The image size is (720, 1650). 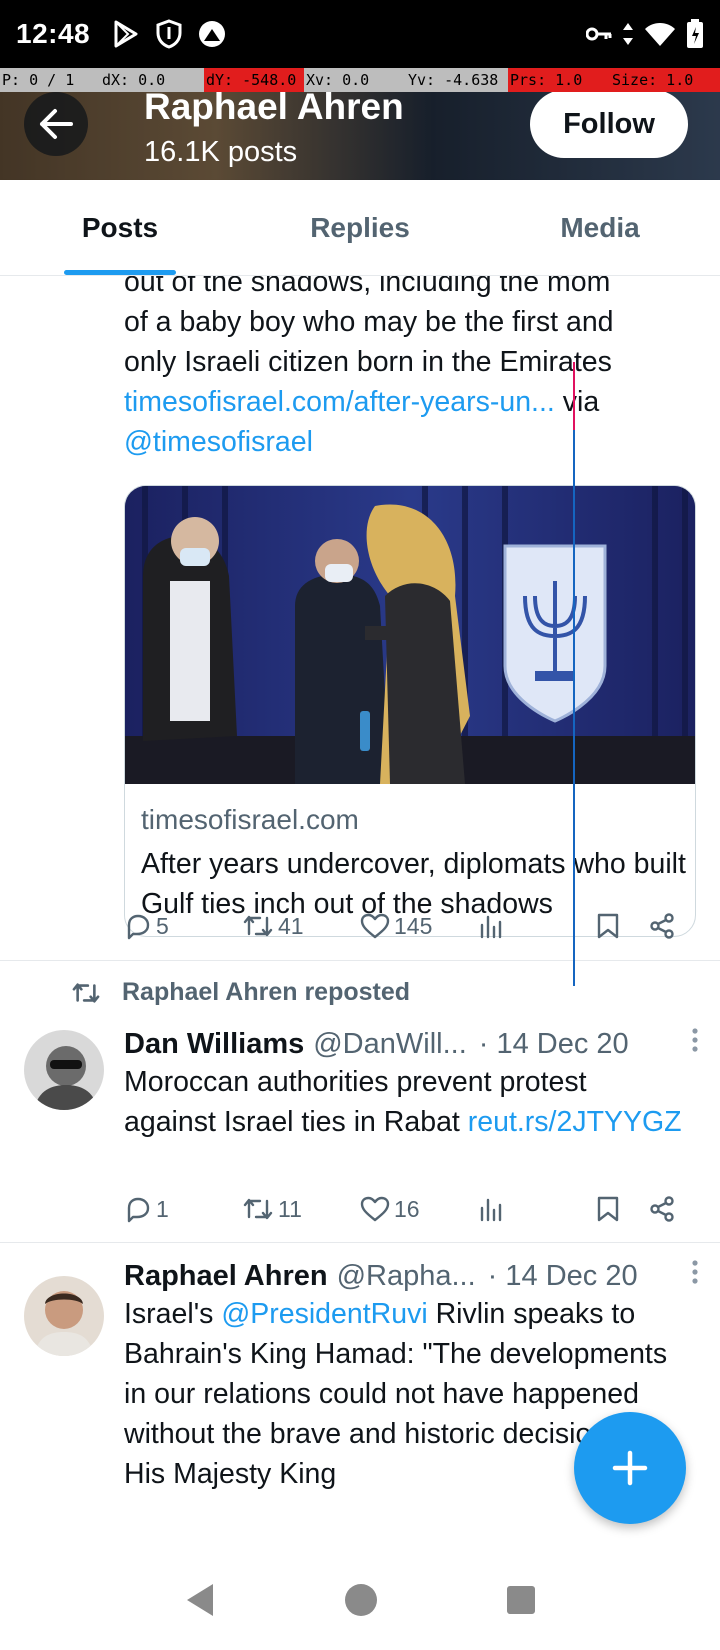 What do you see at coordinates (360, 34) in the screenshot?
I see `status-bar: 12:48` at bounding box center [360, 34].